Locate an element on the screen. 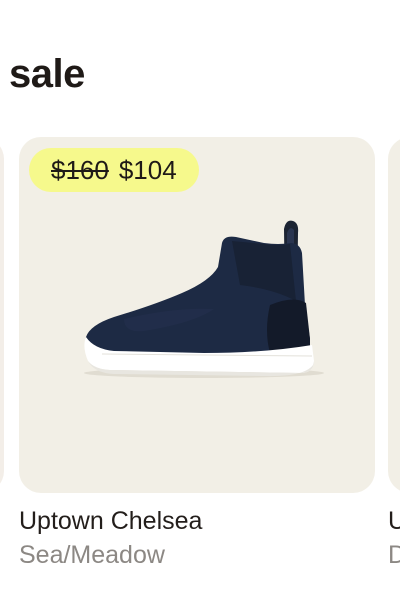 The image size is (400, 601). product-image-previous is located at coordinates (2, 315).